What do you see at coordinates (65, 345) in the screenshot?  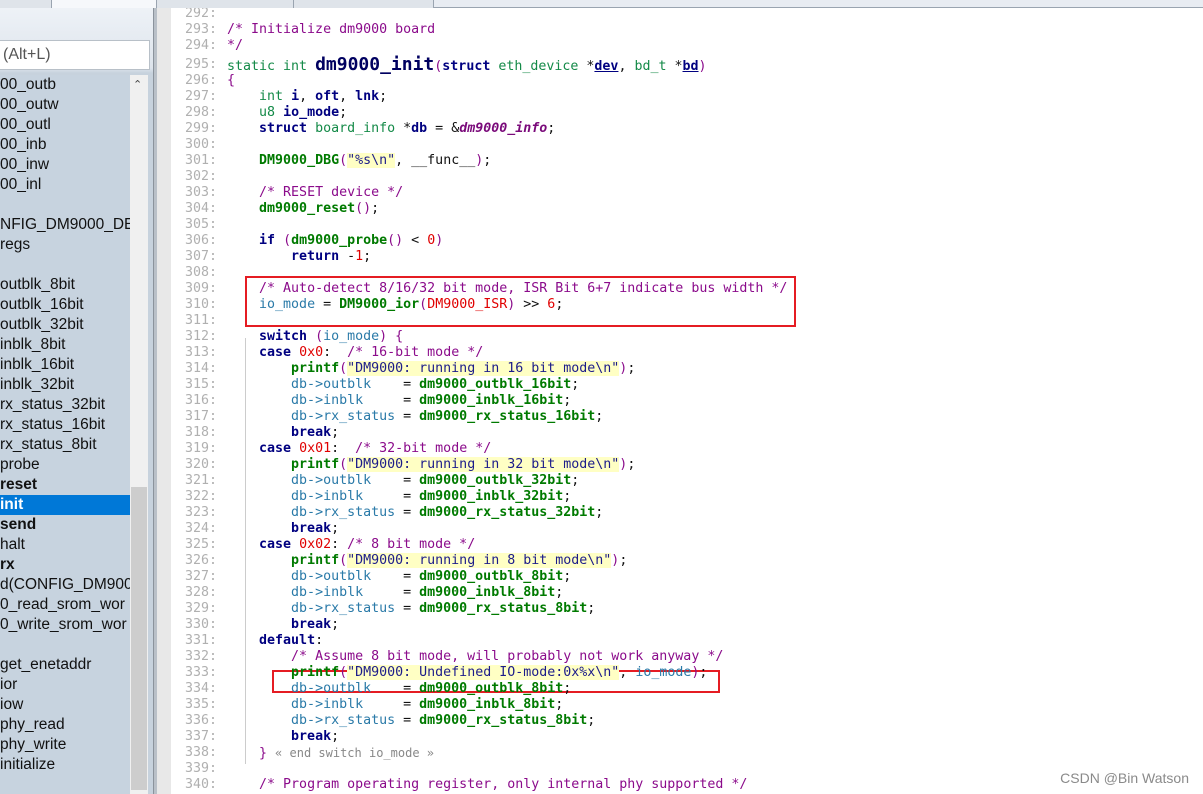 I see `symbol-list-item: inblk_8bit` at bounding box center [65, 345].